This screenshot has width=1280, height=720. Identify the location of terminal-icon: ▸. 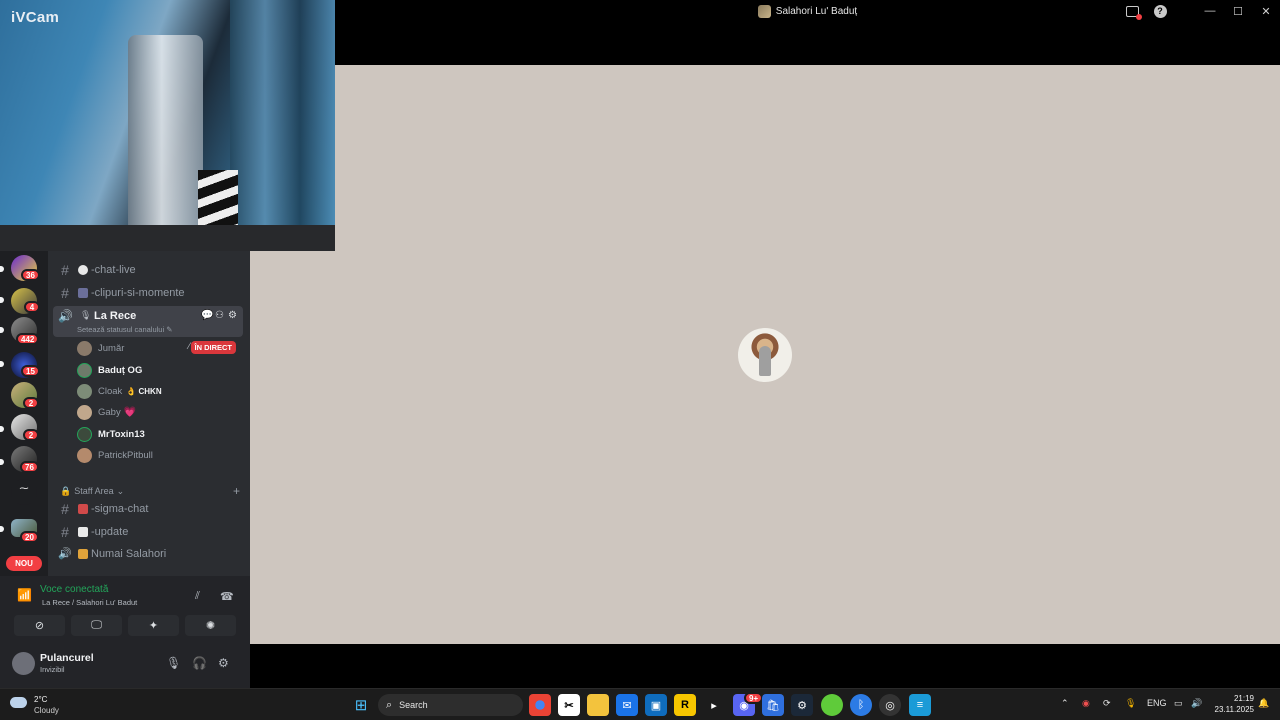
(714, 705).